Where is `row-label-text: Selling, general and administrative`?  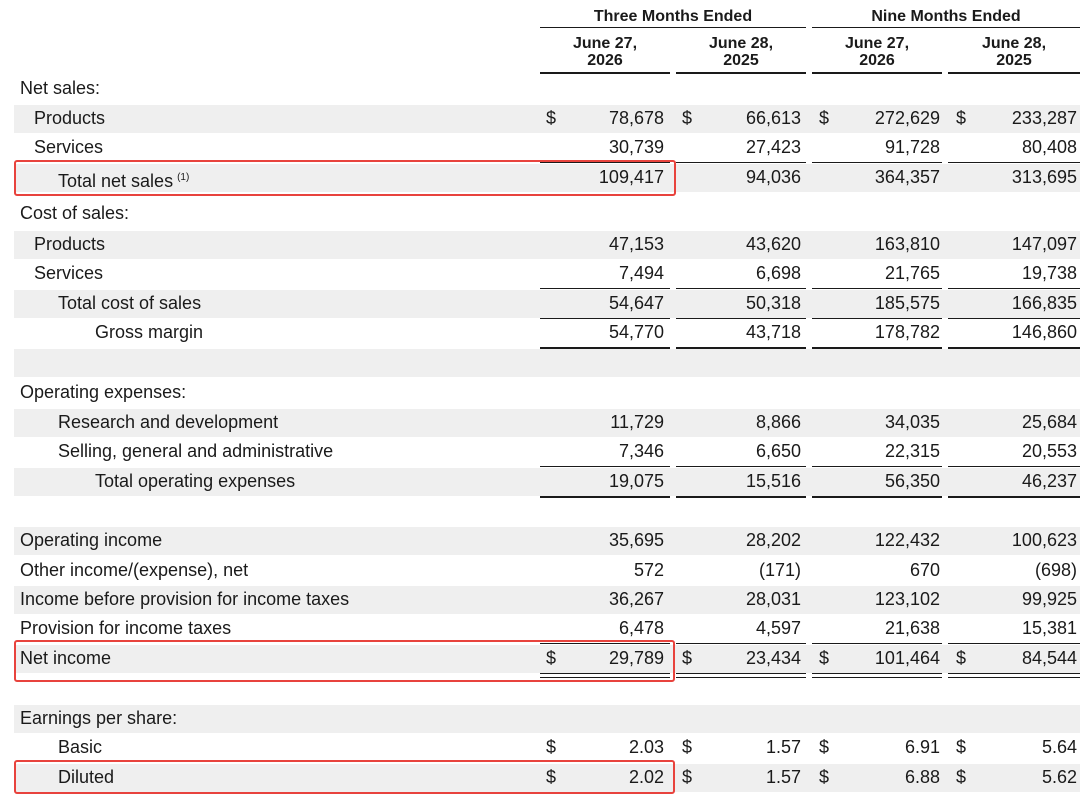 row-label-text: Selling, general and administrative is located at coordinates (196, 451).